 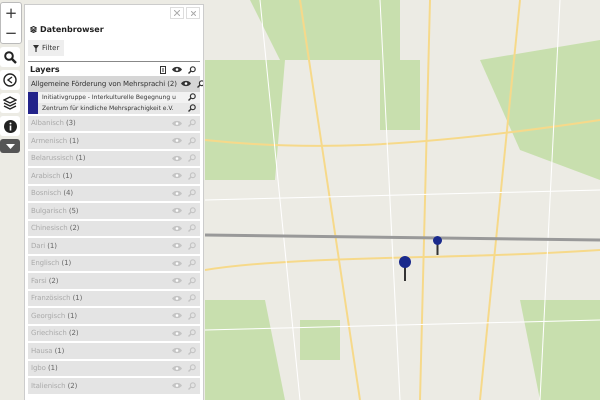 I want to click on info-icon, so click(x=10, y=126).